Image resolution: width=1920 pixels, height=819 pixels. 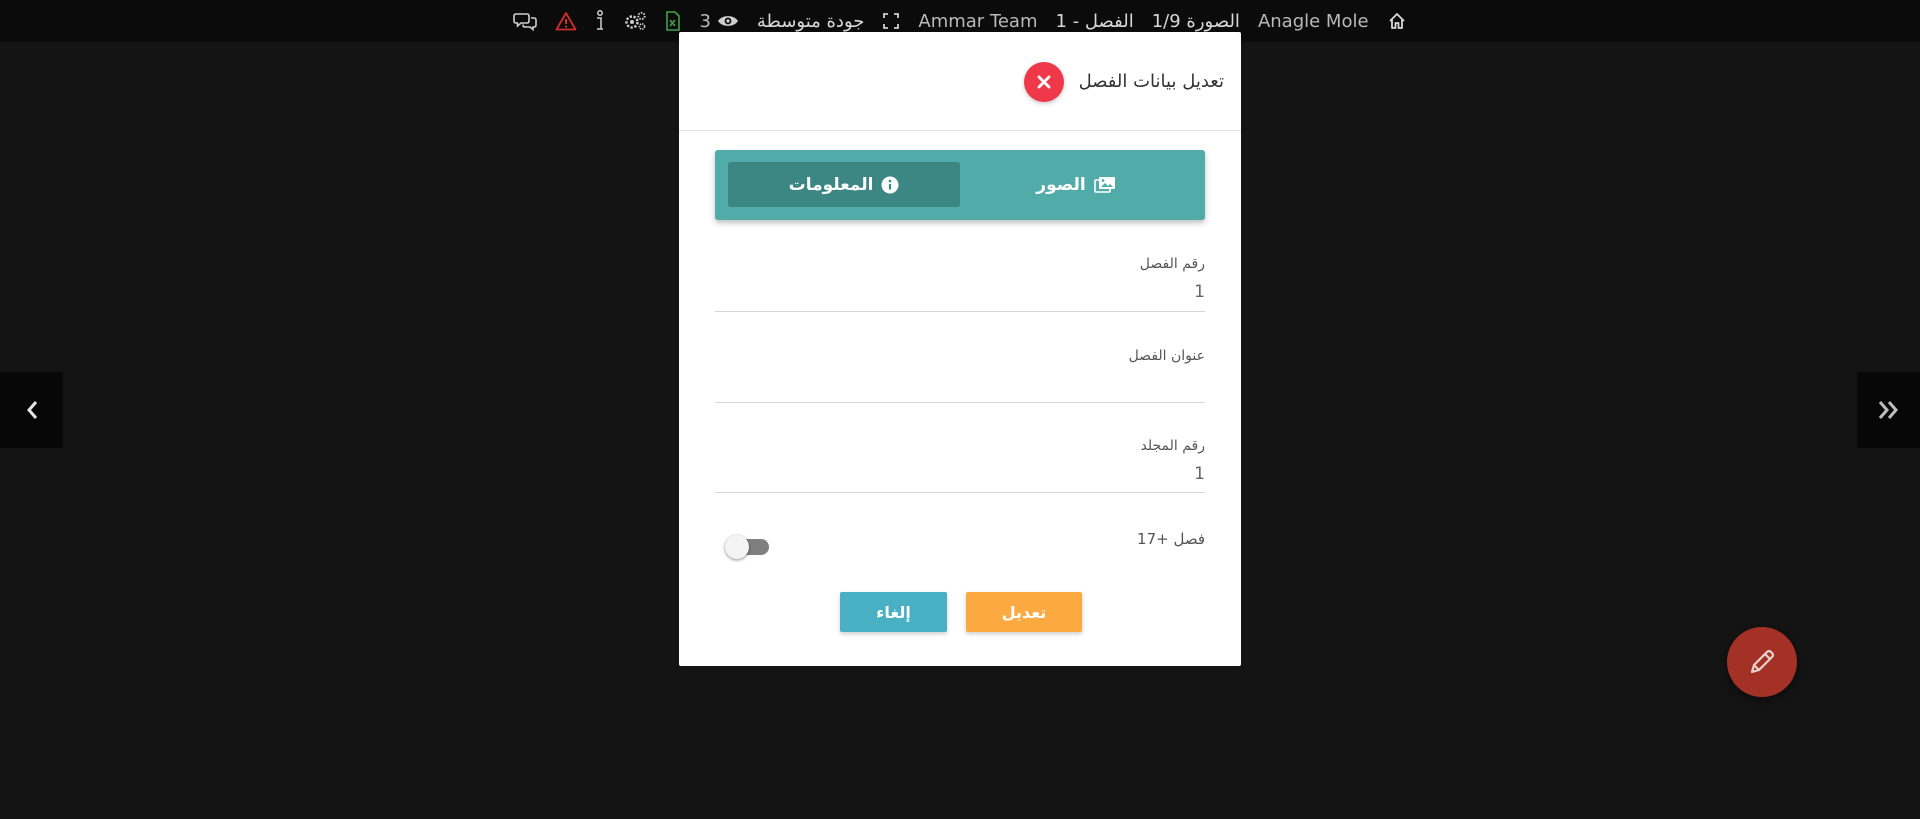 I want to click on eye-icon, so click(x=727, y=21).